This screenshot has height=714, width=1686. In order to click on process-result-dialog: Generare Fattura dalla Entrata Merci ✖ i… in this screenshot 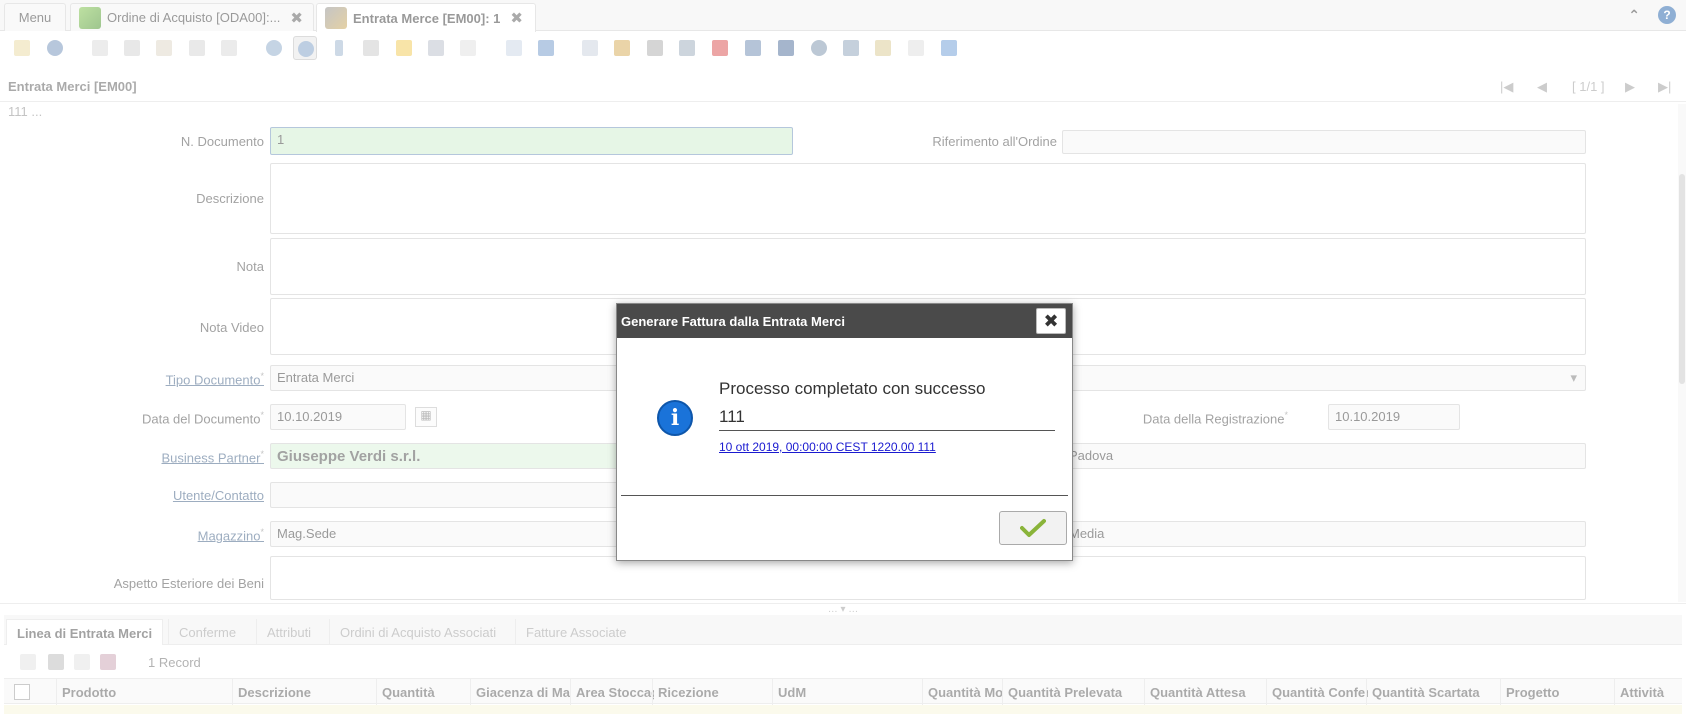, I will do `click(844, 432)`.